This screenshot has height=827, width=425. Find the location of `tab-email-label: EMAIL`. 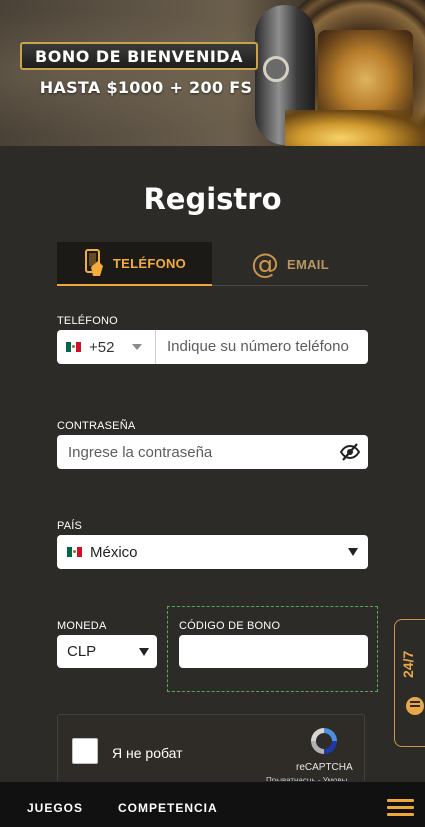

tab-email-label: EMAIL is located at coordinates (308, 264).